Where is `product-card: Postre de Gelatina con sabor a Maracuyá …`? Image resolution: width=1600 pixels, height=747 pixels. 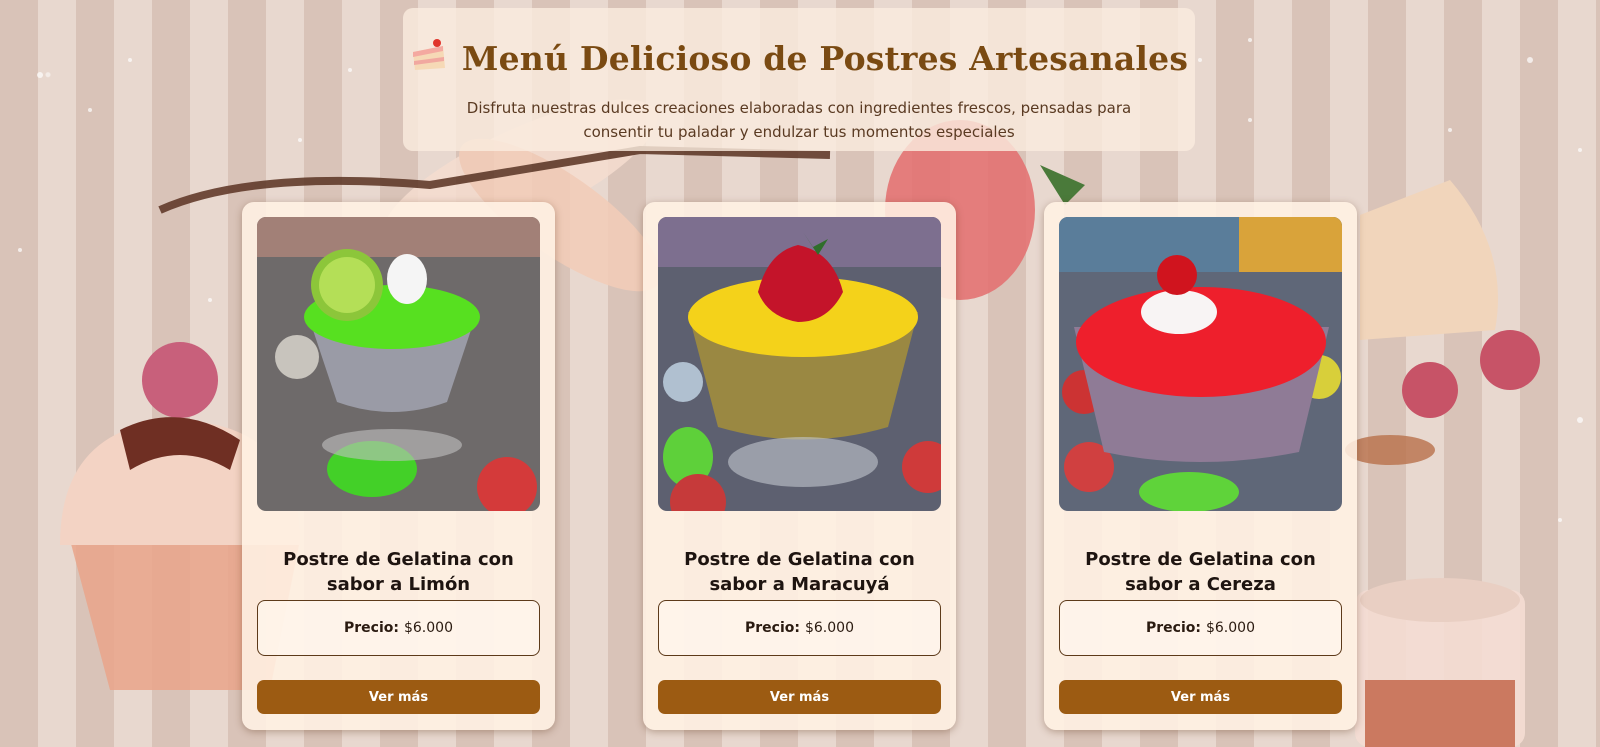 product-card: Postre de Gelatina con sabor a Maracuyá … is located at coordinates (799, 466).